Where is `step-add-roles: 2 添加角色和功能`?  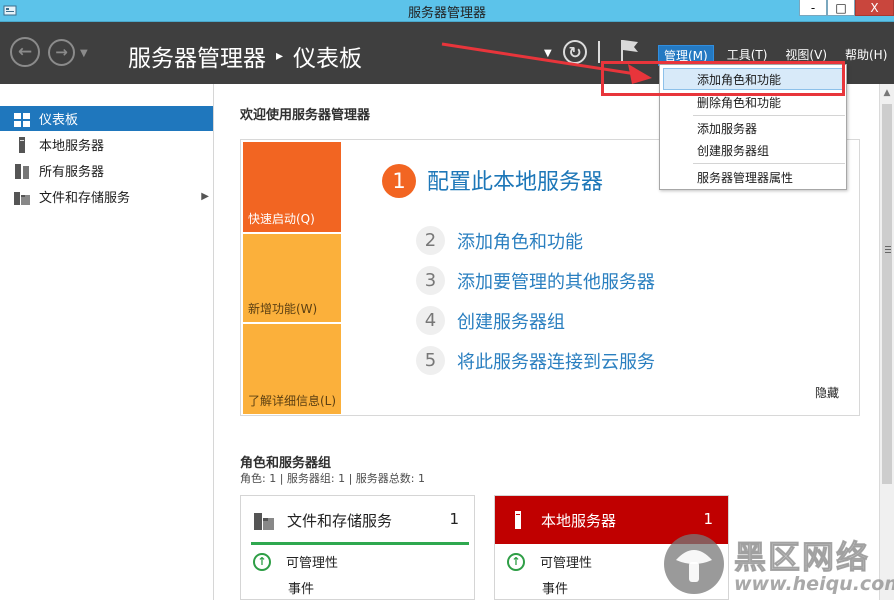
step-add-roles: 2 添加角色和功能 is located at coordinates (499, 240).